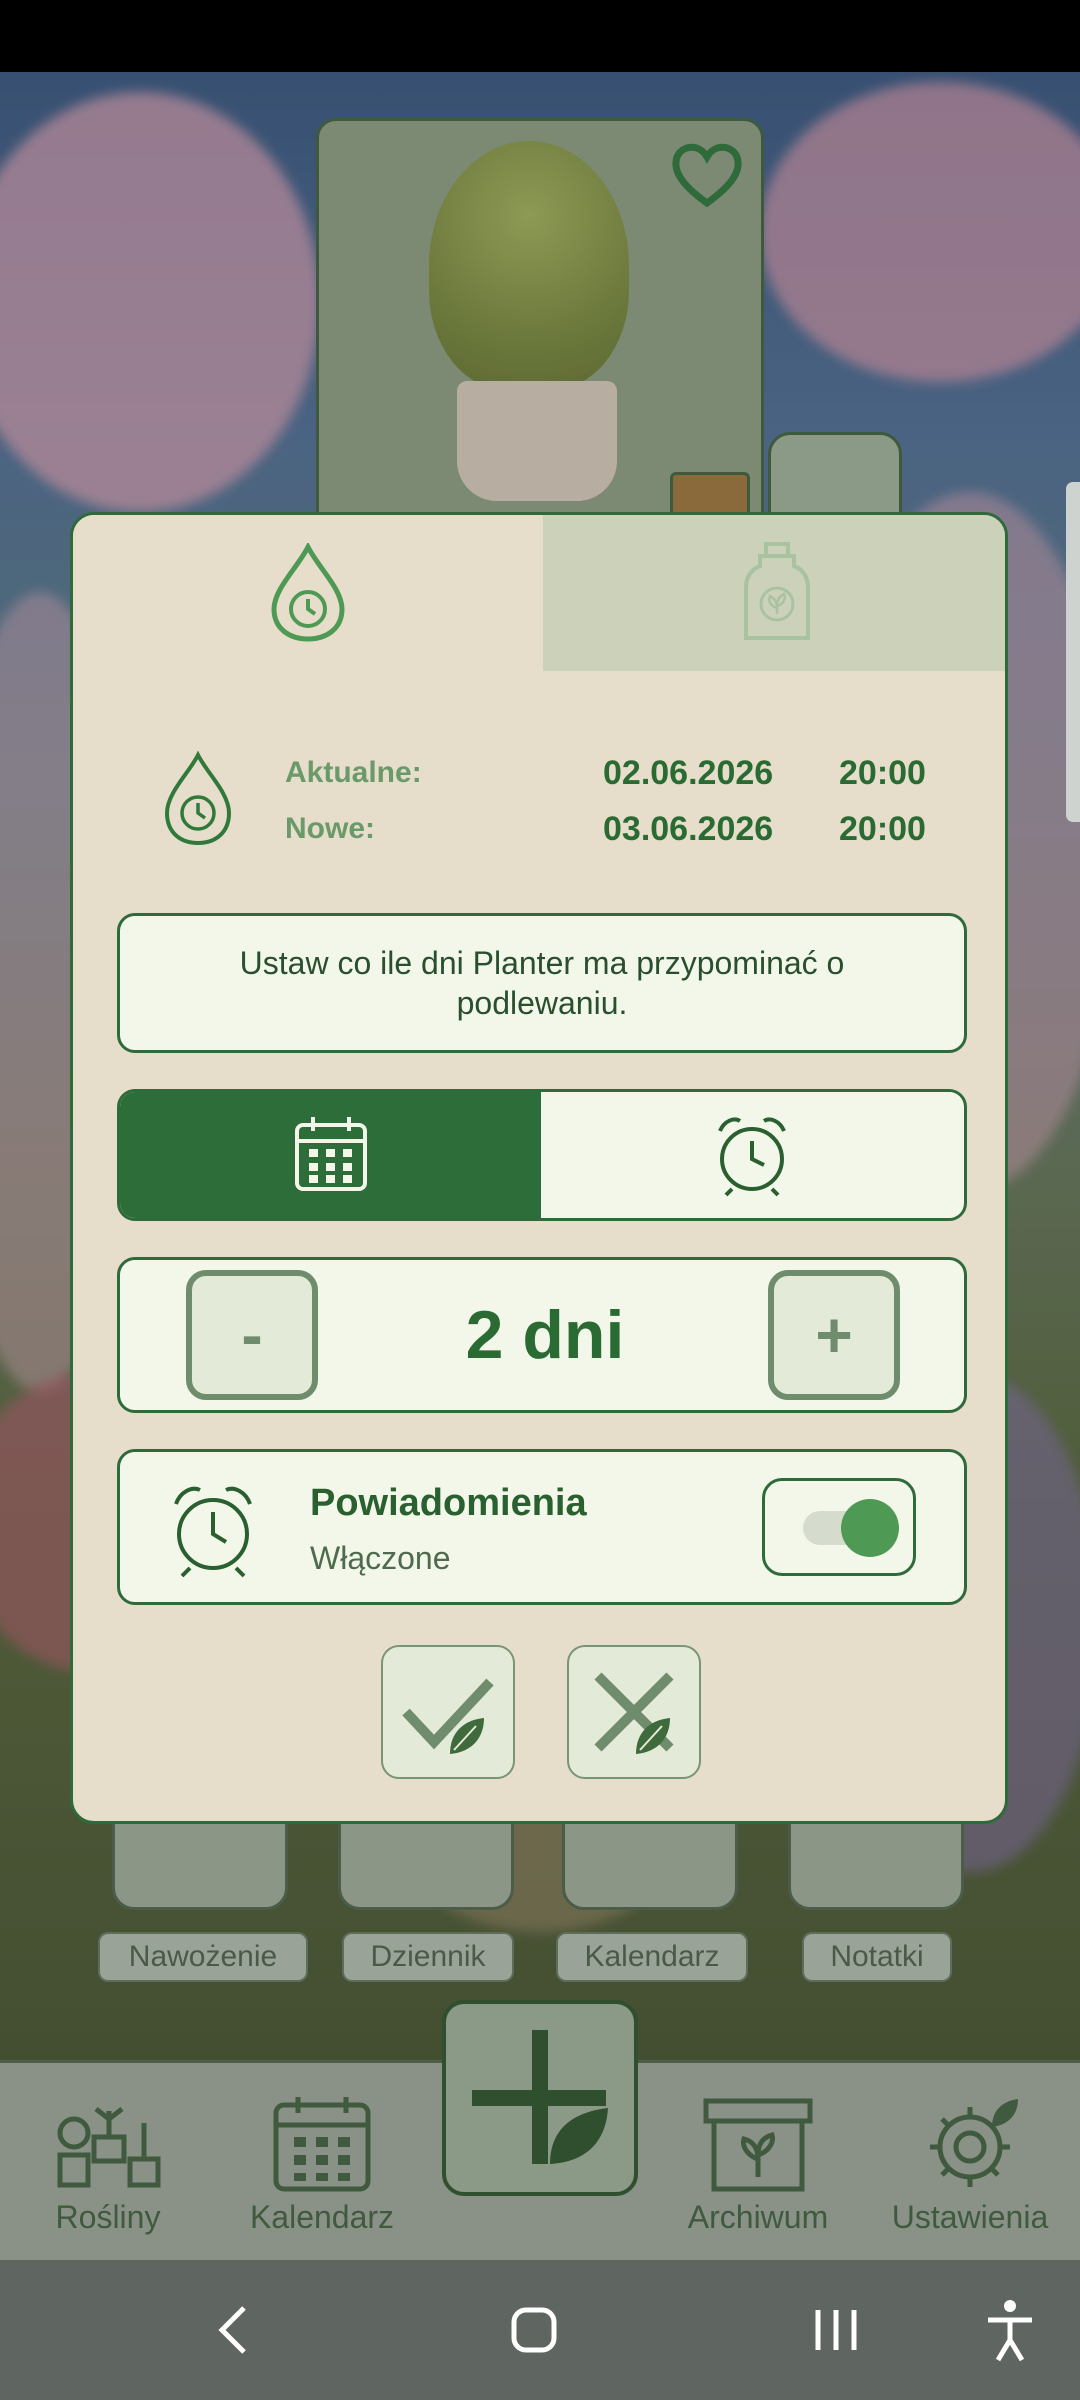  I want to click on mode-calendar, so click(330, 1155).